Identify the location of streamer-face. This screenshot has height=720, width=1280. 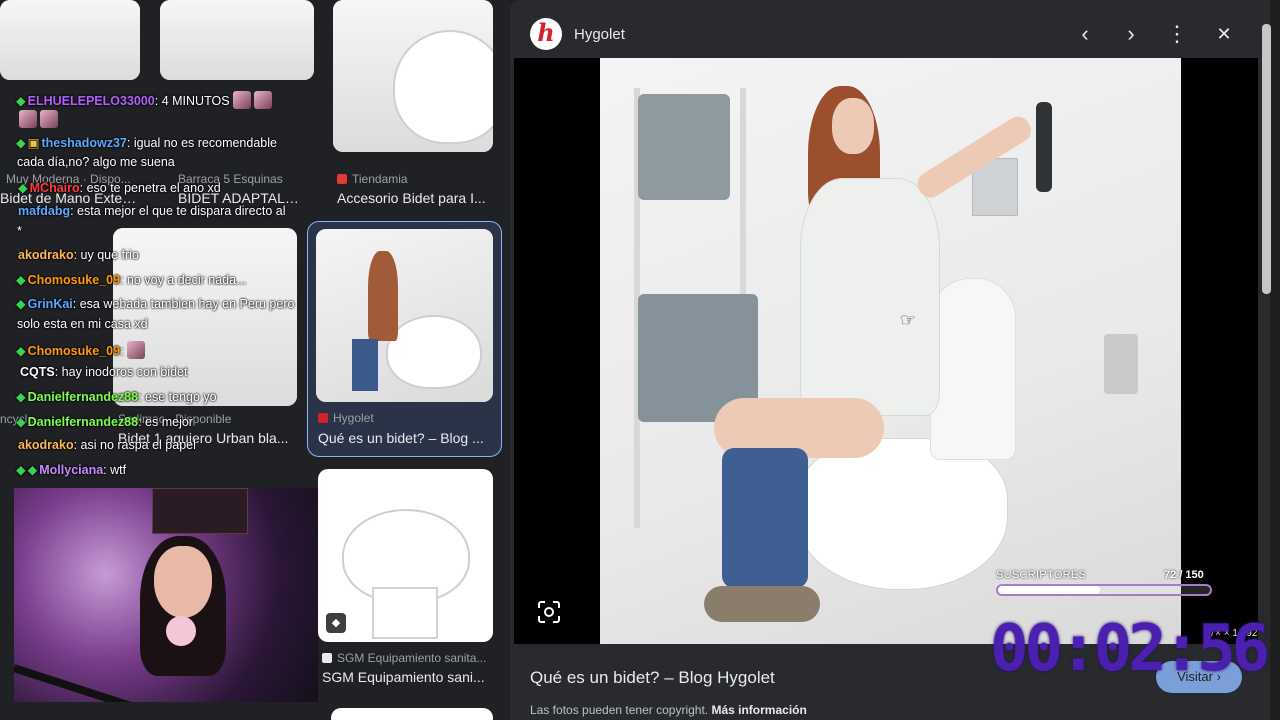
(183, 582).